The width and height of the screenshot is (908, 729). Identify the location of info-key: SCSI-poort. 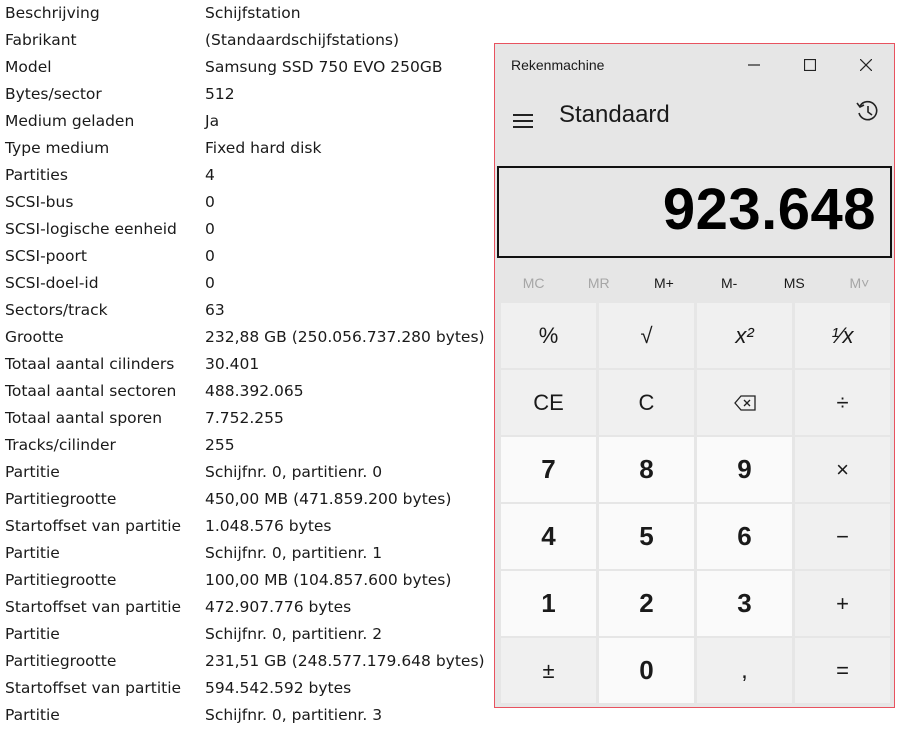
(46, 256).